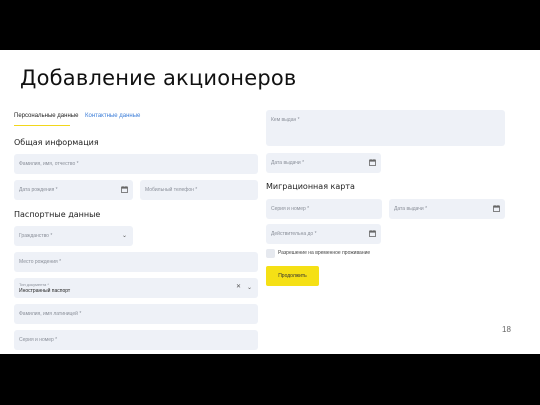  Describe the element at coordinates (136, 288) in the screenshot. I see `doc-type-select: Тип документа * Иностранный паспорт ✕ ⌄` at that location.